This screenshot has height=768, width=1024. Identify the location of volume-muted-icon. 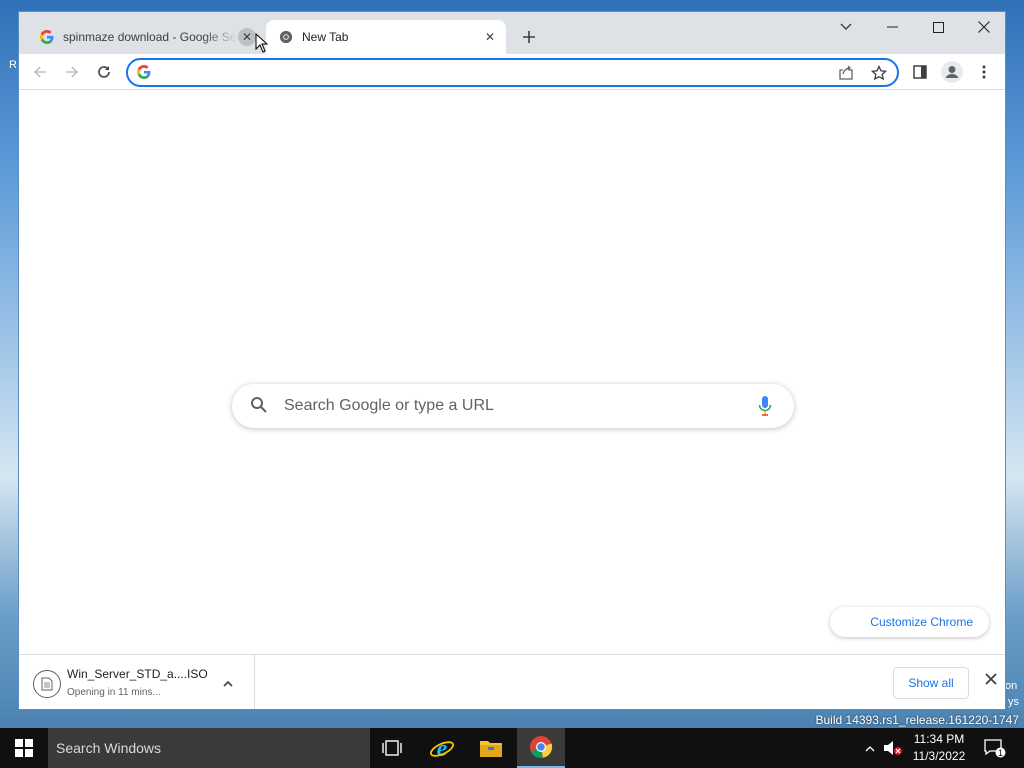
(893, 748).